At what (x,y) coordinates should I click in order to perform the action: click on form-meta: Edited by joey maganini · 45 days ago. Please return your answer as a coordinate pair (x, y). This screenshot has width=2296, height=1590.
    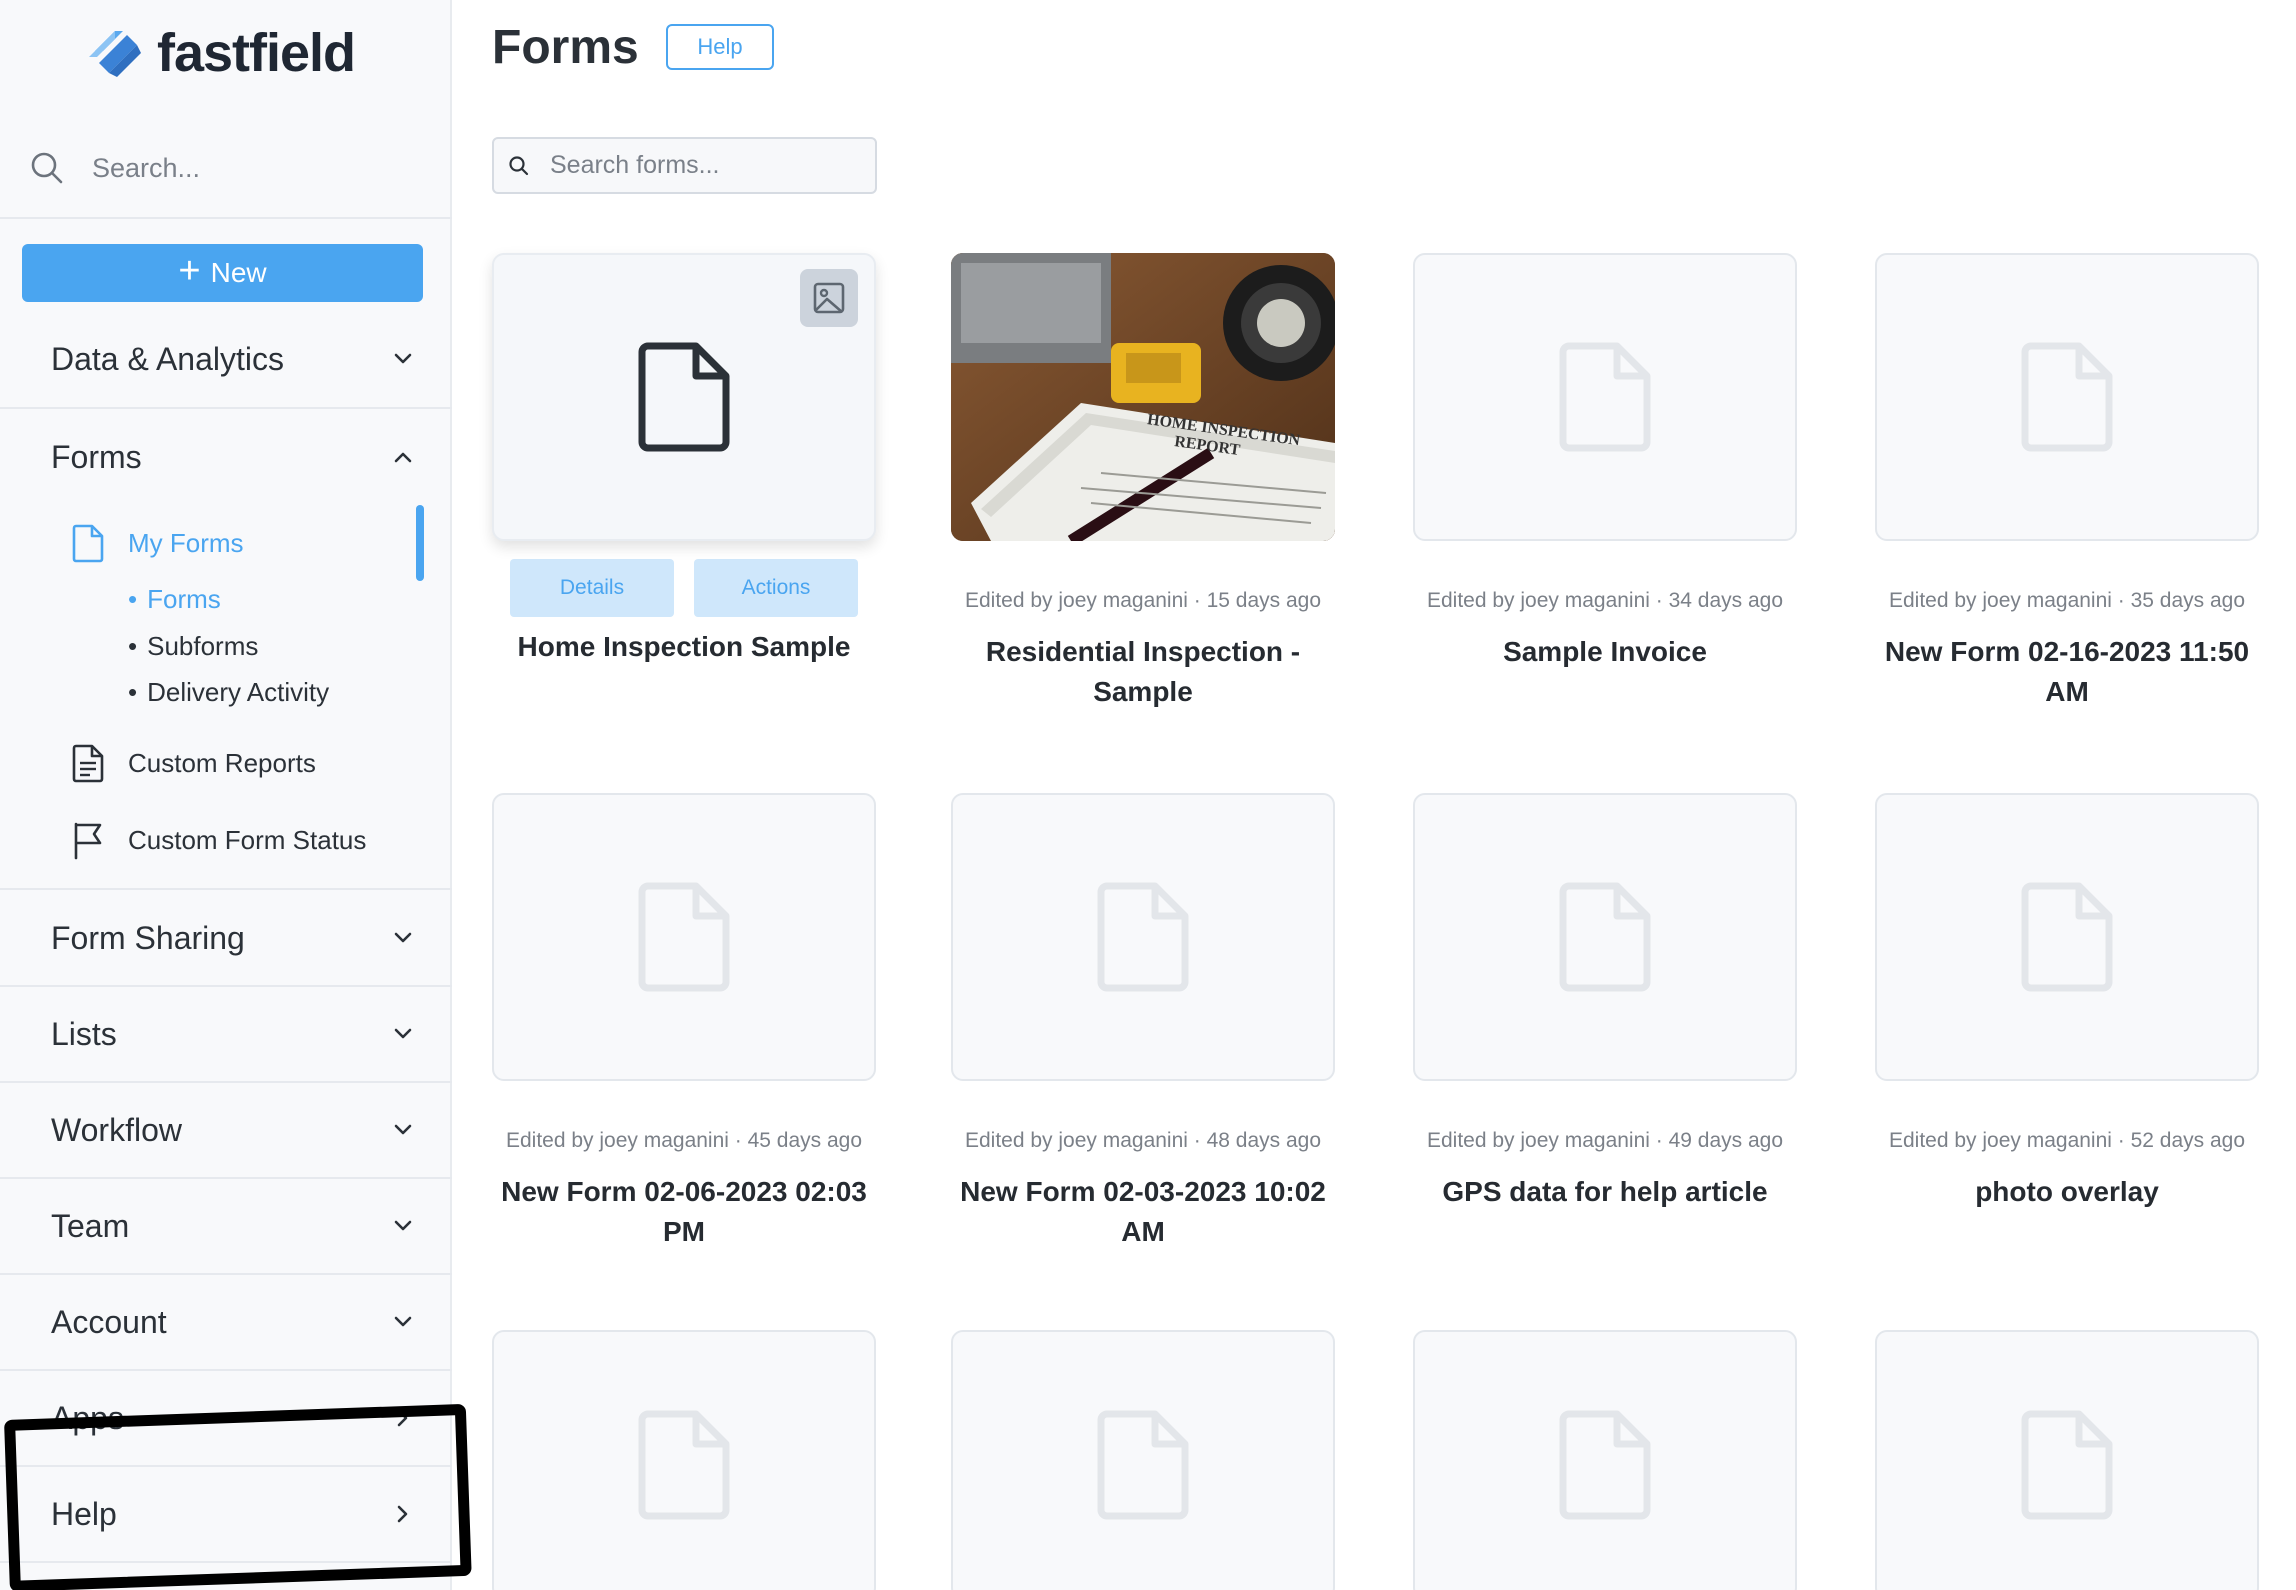
    Looking at the image, I should click on (684, 1140).